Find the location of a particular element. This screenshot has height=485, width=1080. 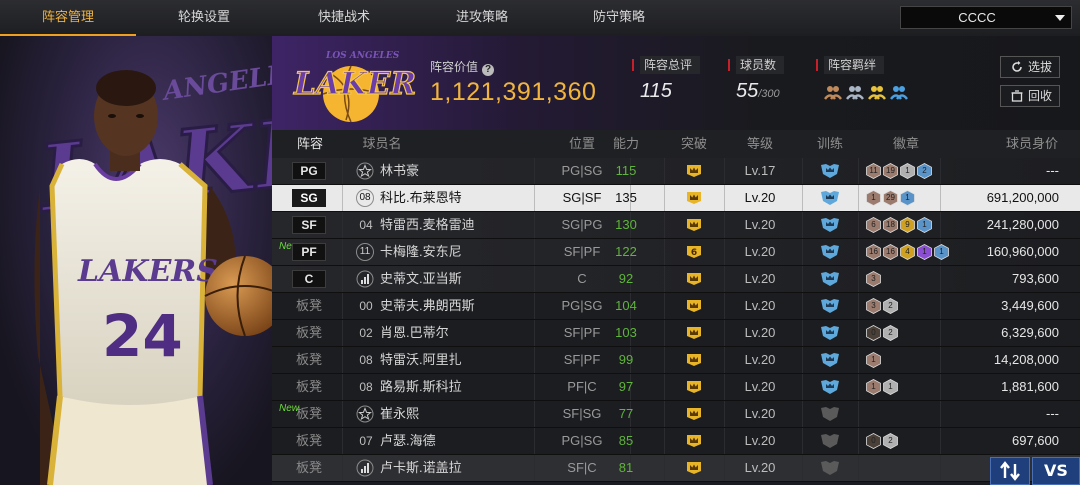

player-name: 科比.布莱恩特 is located at coordinates (421, 198).